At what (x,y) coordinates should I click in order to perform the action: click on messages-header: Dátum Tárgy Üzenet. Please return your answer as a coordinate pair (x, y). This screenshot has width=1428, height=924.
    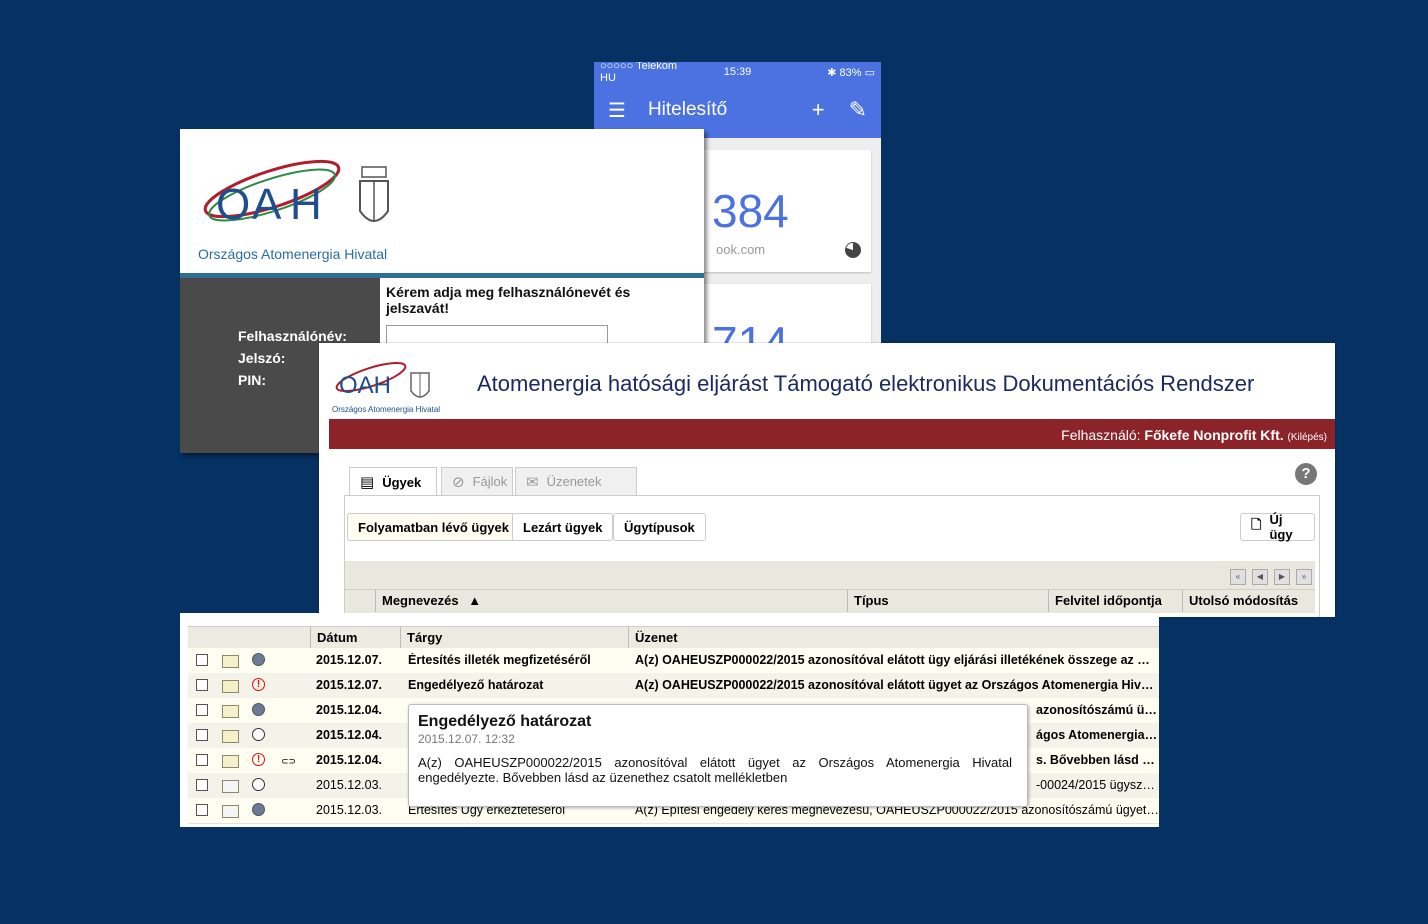
    Looking at the image, I should click on (673, 637).